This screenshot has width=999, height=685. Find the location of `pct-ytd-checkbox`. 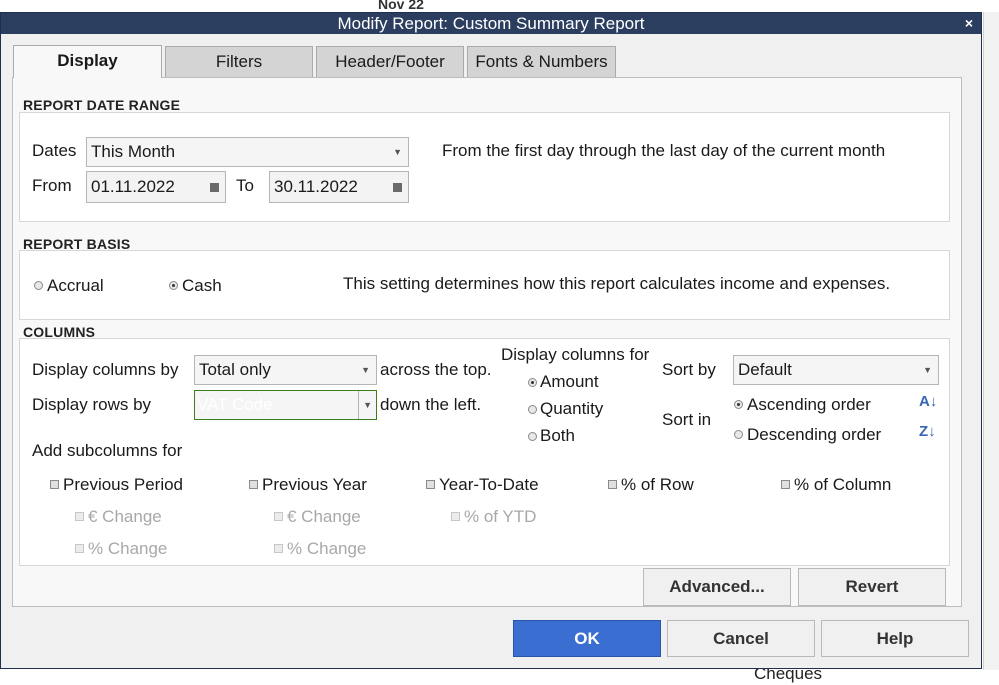

pct-ytd-checkbox is located at coordinates (455, 516).